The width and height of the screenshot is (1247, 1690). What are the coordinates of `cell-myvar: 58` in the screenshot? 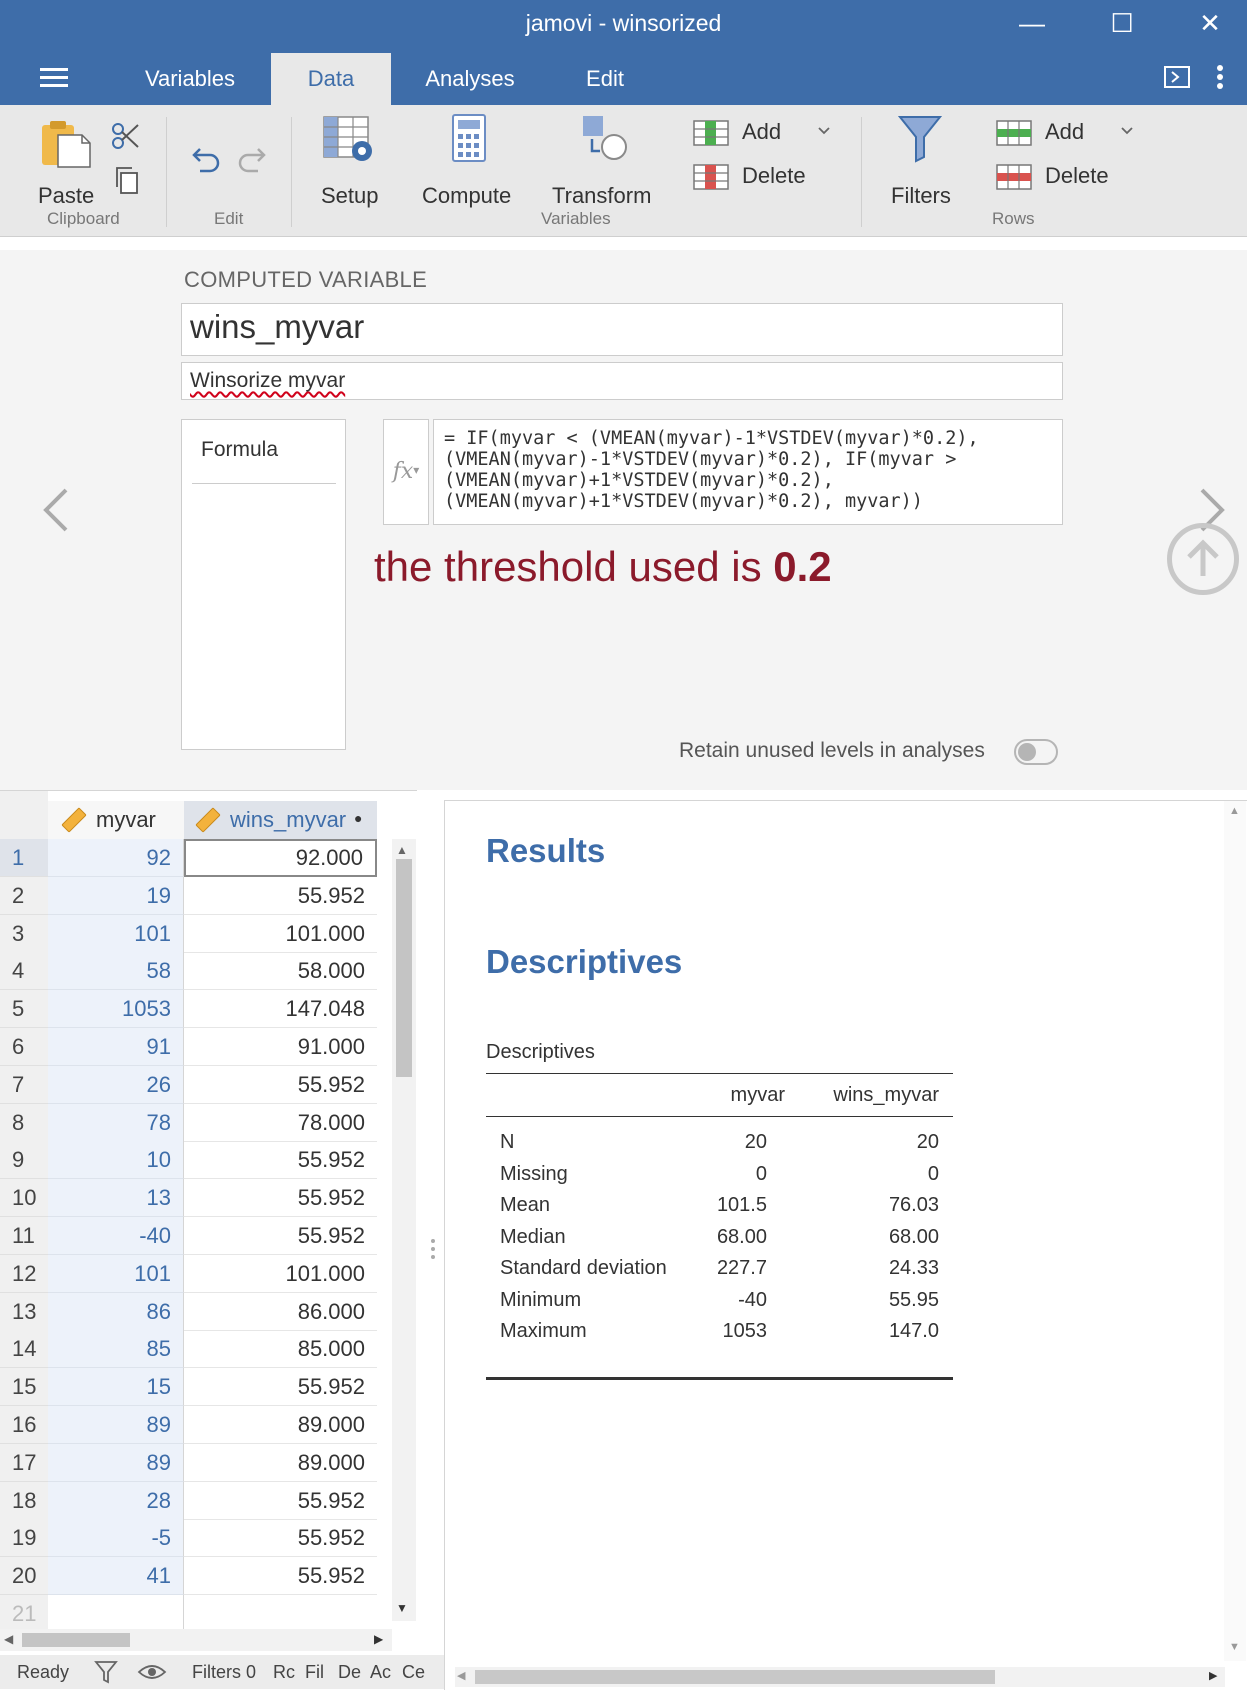 It's located at (116, 971).